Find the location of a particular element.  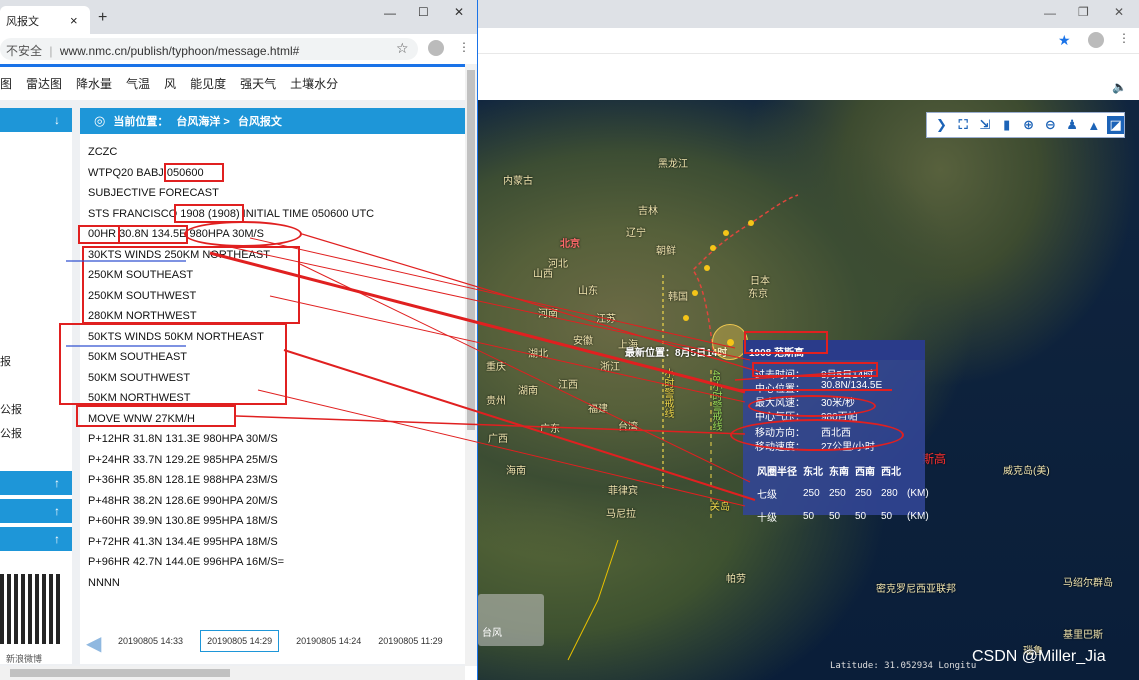

collapse-toolbar-icon: ❯ is located at coordinates (941, 125).